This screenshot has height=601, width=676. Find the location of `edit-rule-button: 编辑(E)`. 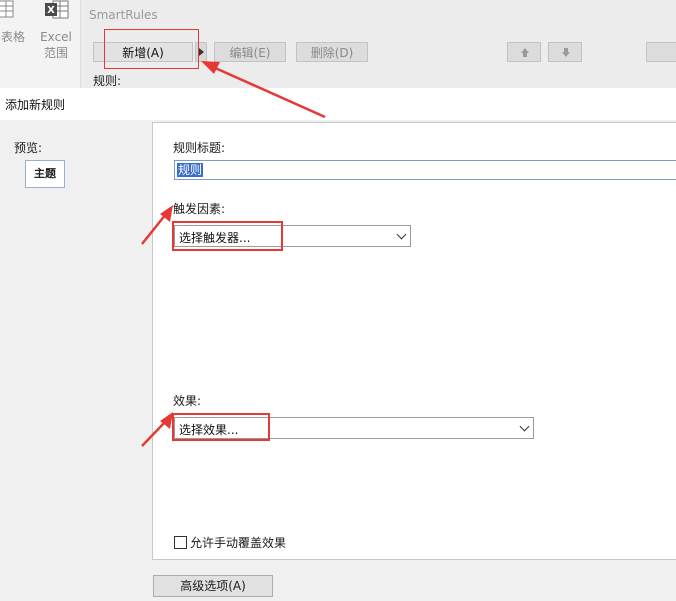

edit-rule-button: 编辑(E) is located at coordinates (250, 52).